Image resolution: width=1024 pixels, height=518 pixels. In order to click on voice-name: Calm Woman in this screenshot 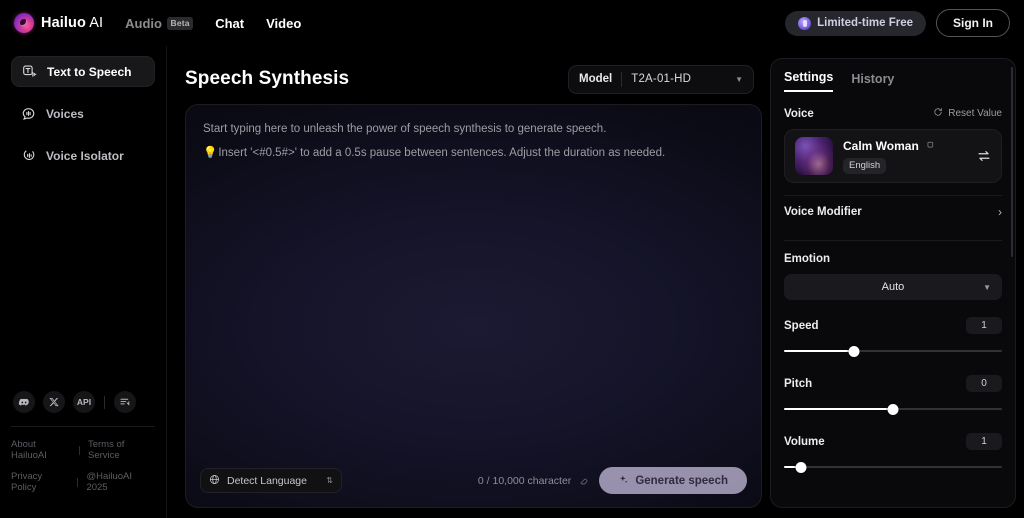, I will do `click(881, 145)`.